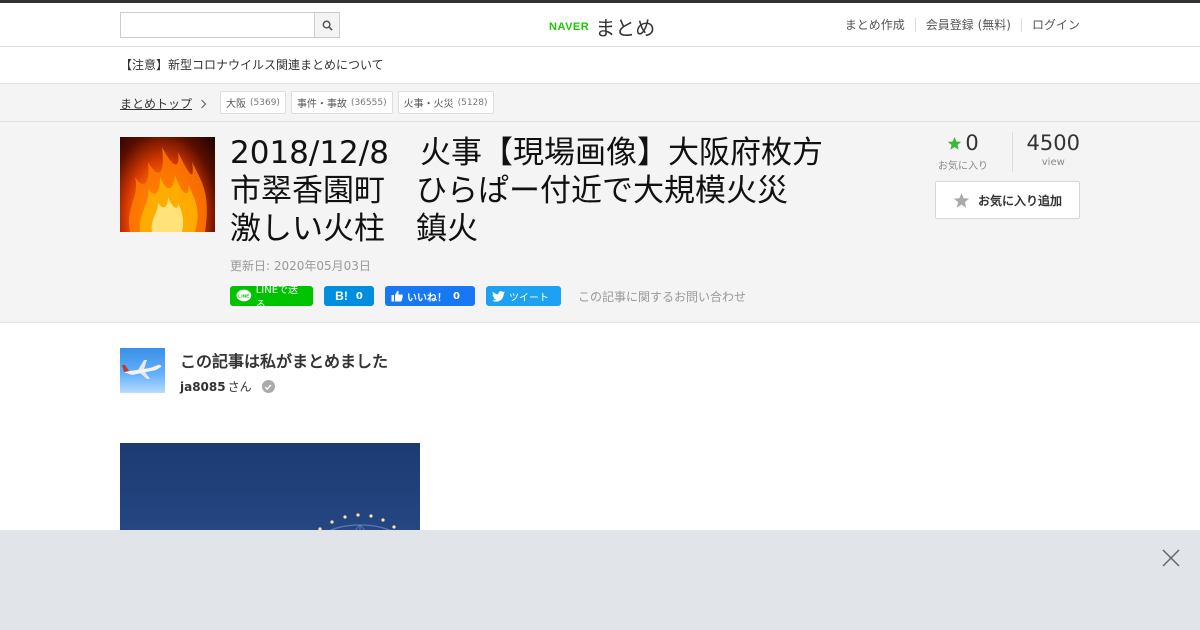 Image resolution: width=1200 pixels, height=630 pixels. Describe the element at coordinates (1053, 143) in the screenshot. I see `view-count: 4500` at that location.